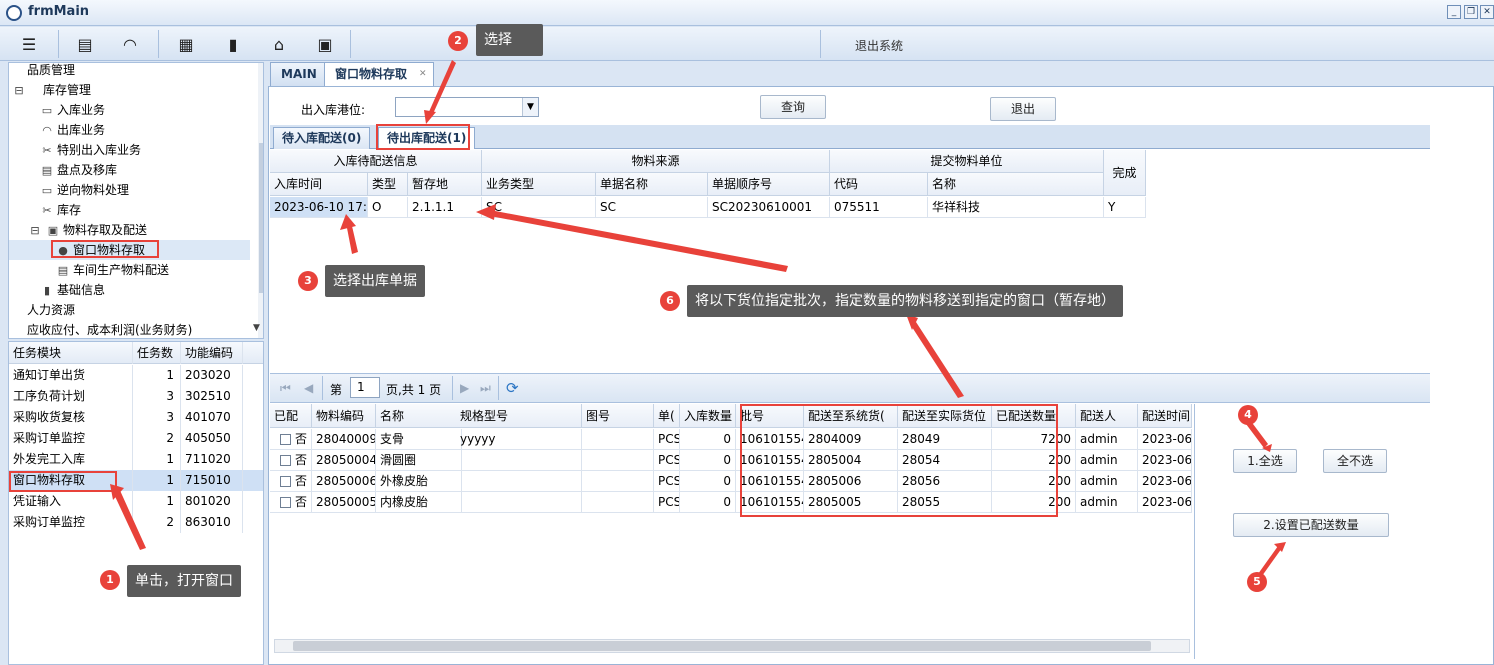 The height and width of the screenshot is (665, 1494). I want to click on callout-3: 选择出库单据, so click(375, 281).